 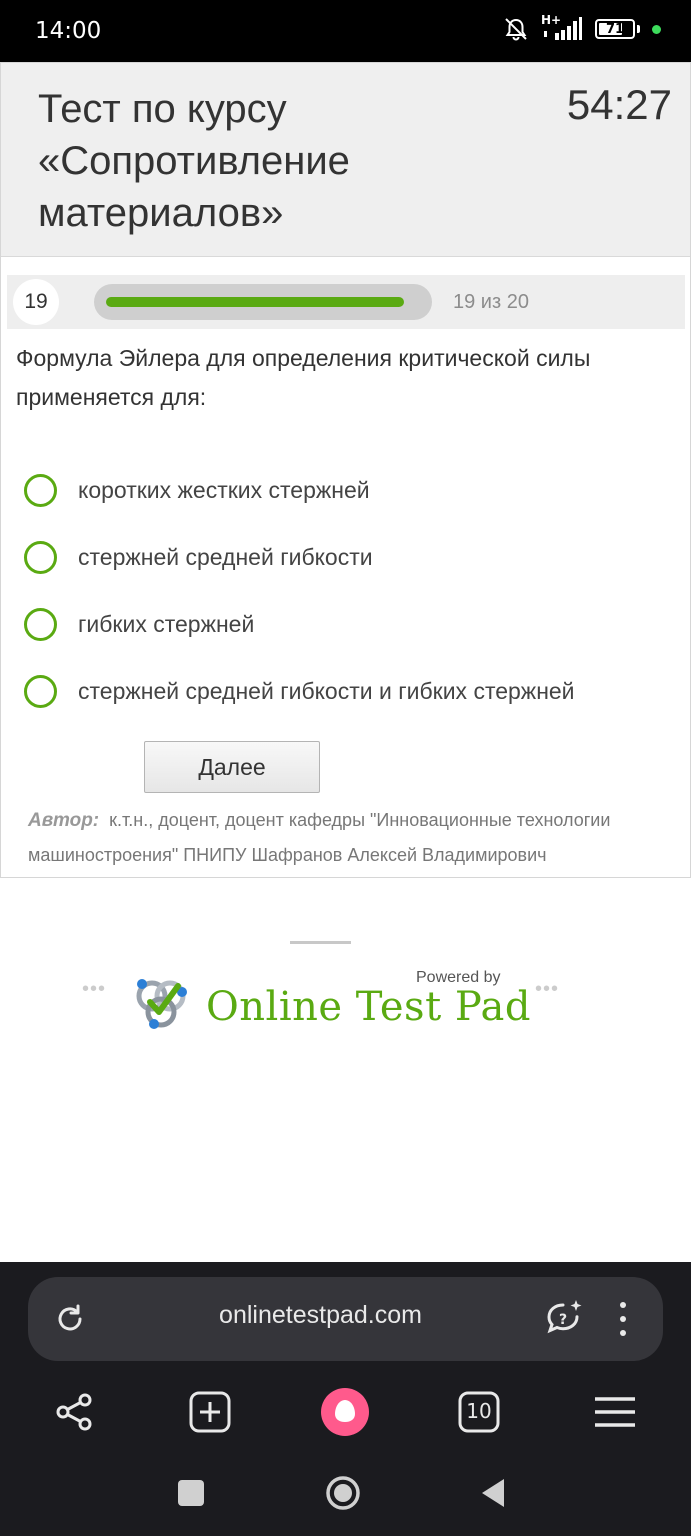 I want to click on progress-row: 19 19 из 20, so click(x=346, y=302).